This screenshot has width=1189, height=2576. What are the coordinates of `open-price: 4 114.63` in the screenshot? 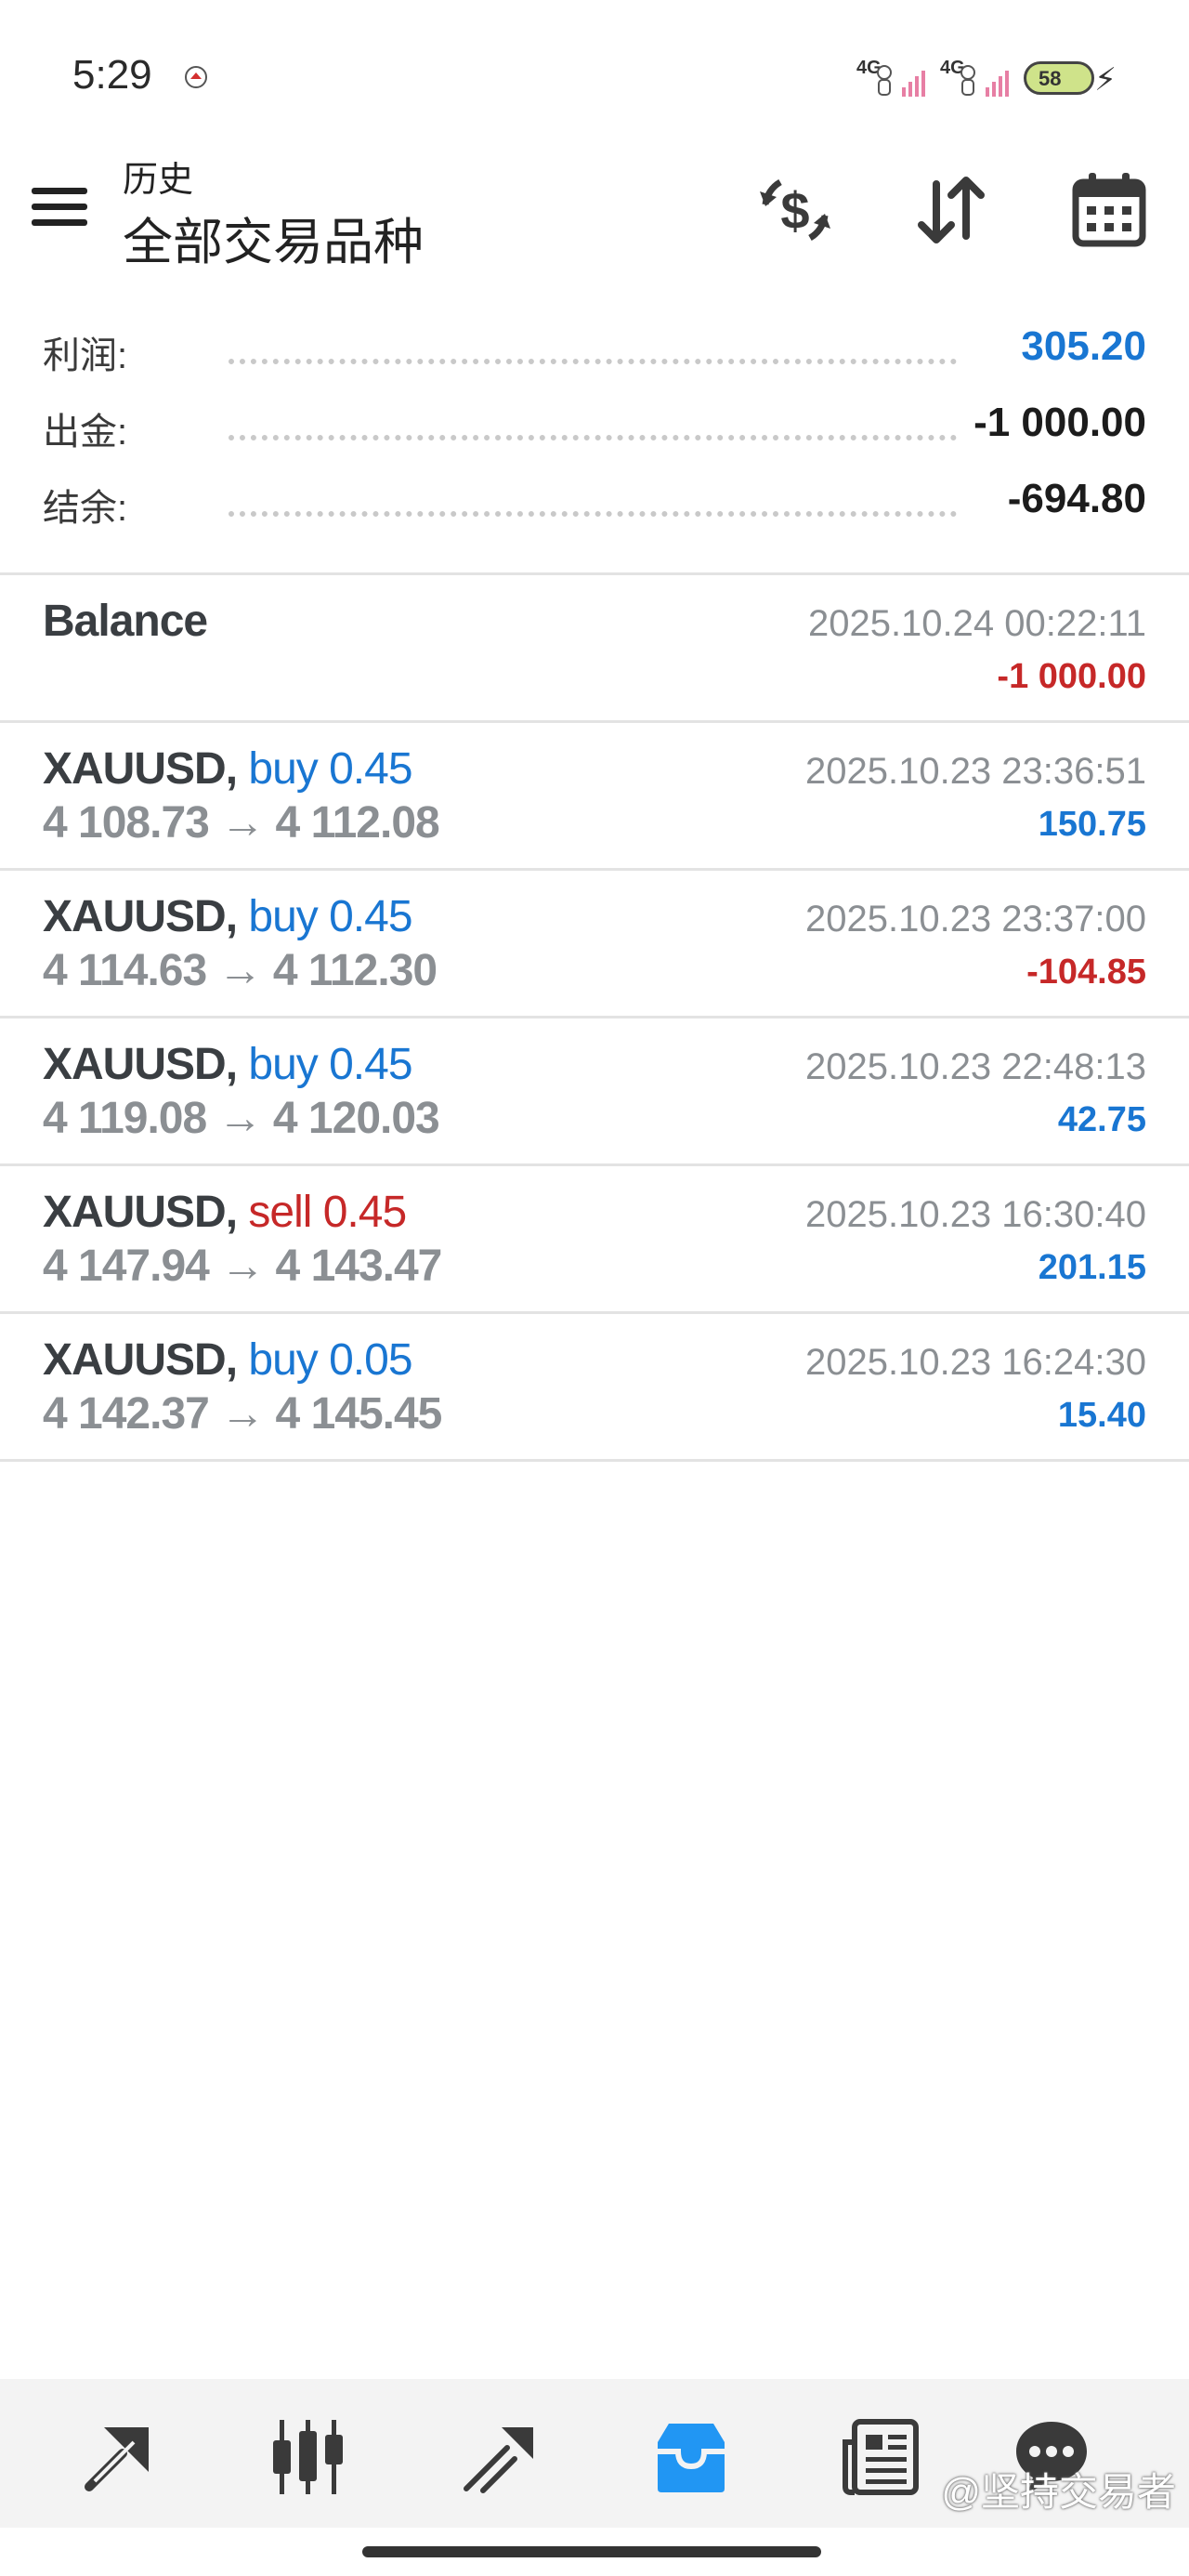 It's located at (125, 970).